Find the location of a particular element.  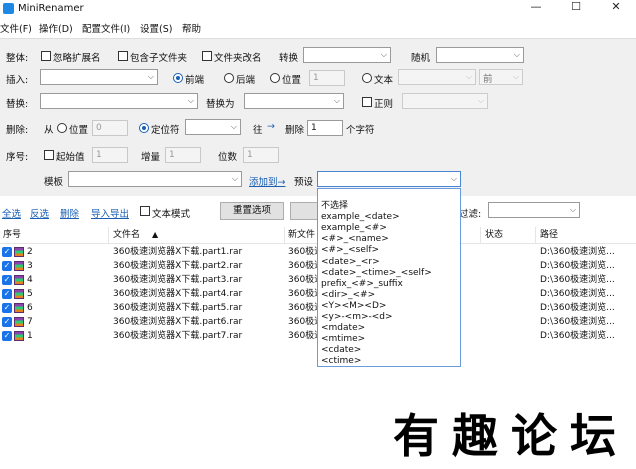

sequence-digits-spinner: 1 is located at coordinates (261, 155).